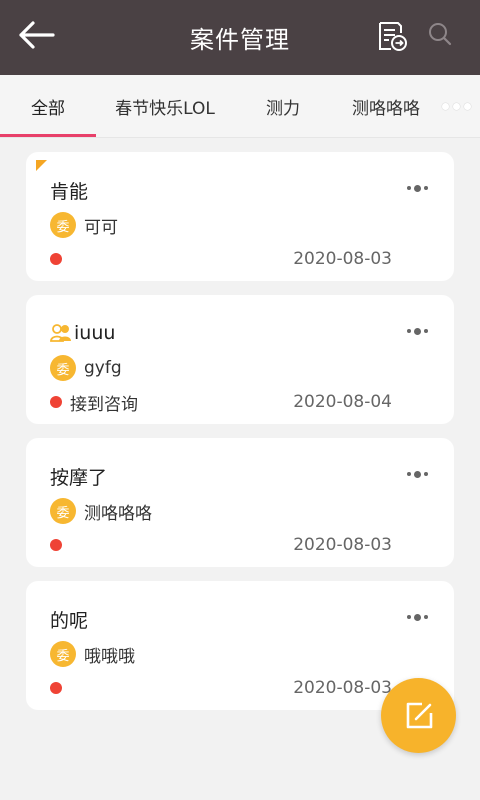 The height and width of the screenshot is (800, 480). I want to click on back-arrow-icon, so click(37, 35).